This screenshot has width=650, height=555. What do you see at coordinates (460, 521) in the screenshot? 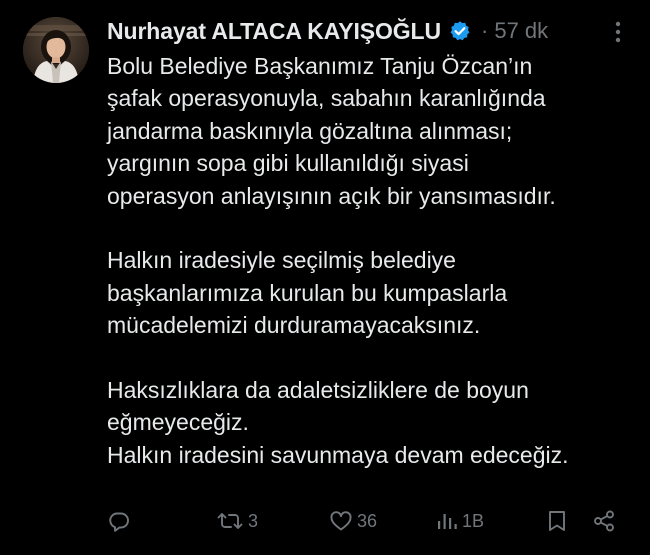
I see `views-button: 1B` at bounding box center [460, 521].